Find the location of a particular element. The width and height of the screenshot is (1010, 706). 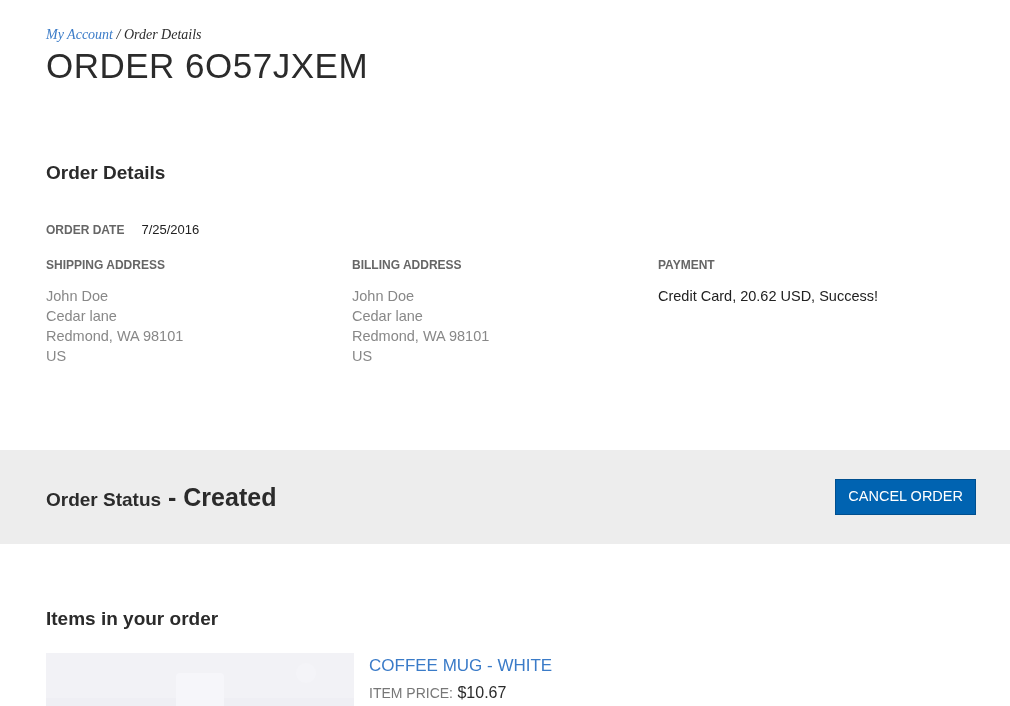

column-heading: SHIPPING ADDRESS is located at coordinates (106, 266).